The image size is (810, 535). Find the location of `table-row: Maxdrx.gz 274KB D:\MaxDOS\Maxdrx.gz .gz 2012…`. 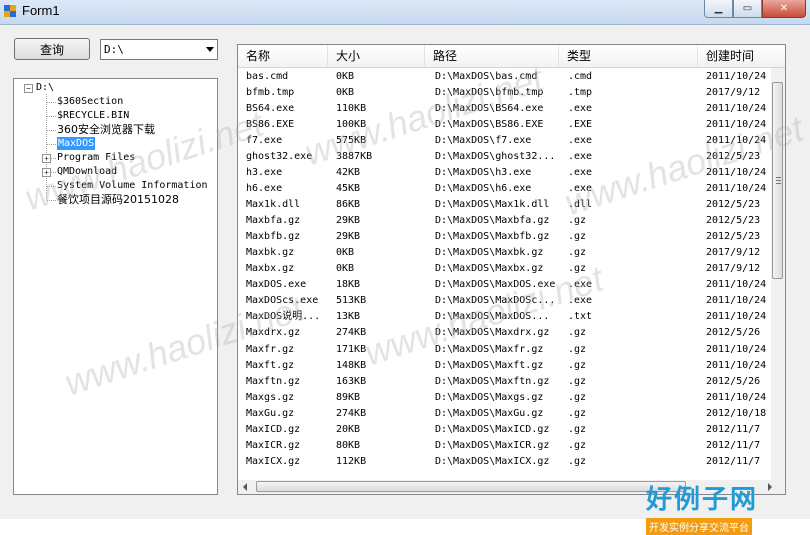

table-row: Maxdrx.gz 274KB D:\MaxDOS\Maxdrx.gz .gz 2012… is located at coordinates (503, 333).